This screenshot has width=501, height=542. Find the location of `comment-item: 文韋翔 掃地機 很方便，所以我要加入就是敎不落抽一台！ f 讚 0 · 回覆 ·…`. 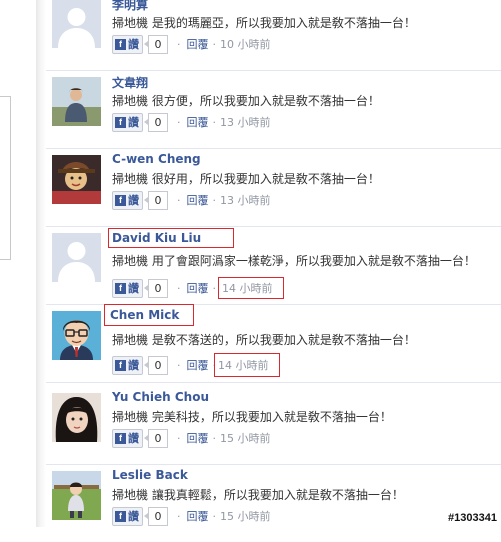

comment-item: 文韋翔 掃地機 很方便，所以我要加入就是敎不落抽一台！ f 讚 0 · 回覆 ·… is located at coordinates (273, 109).